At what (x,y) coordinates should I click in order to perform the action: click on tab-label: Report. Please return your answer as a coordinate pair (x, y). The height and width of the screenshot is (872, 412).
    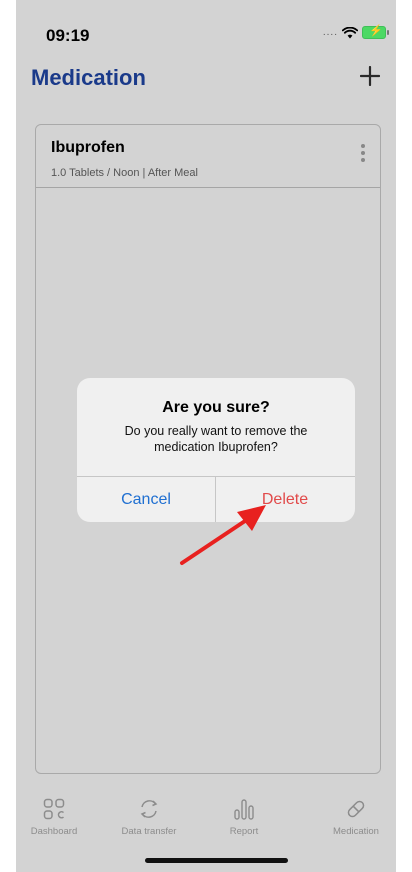
    Looking at the image, I should click on (244, 831).